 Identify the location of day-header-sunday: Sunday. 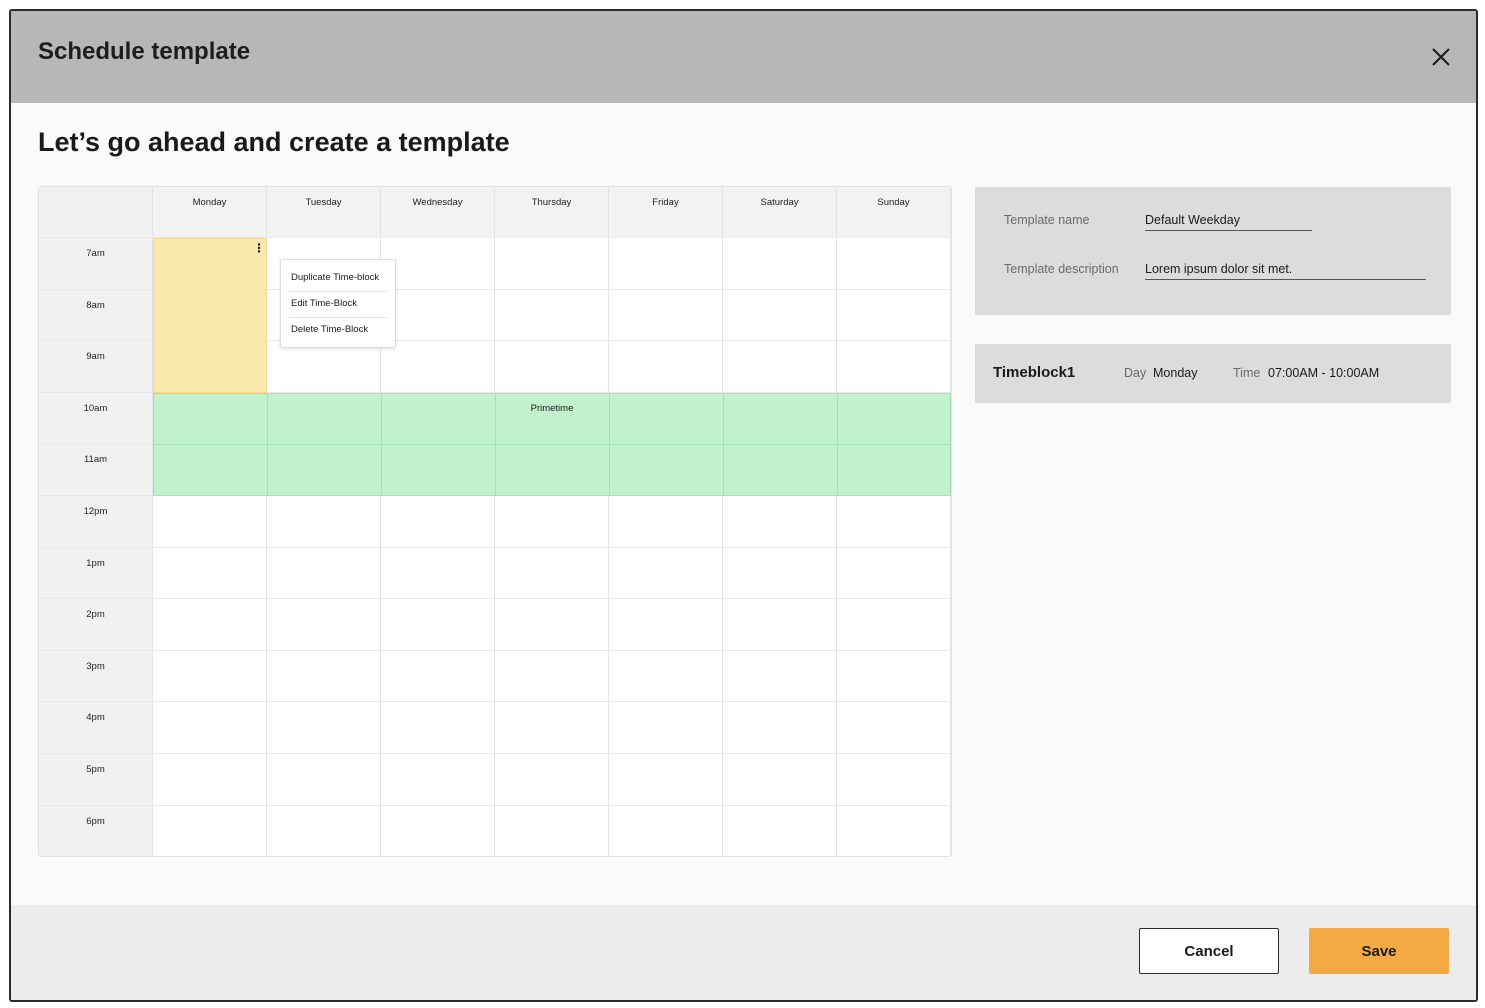
(894, 212).